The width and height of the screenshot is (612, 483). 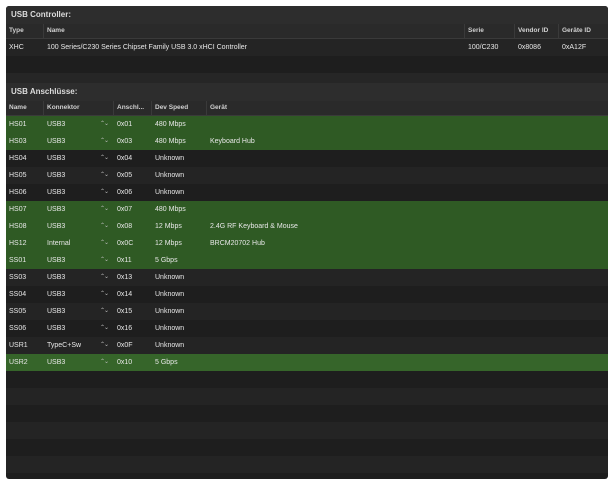 I want to click on port-row: HS03 USB3 ⌃⌄ 0x03 480 Mbps Keyboard Hub, so click(x=307, y=141).